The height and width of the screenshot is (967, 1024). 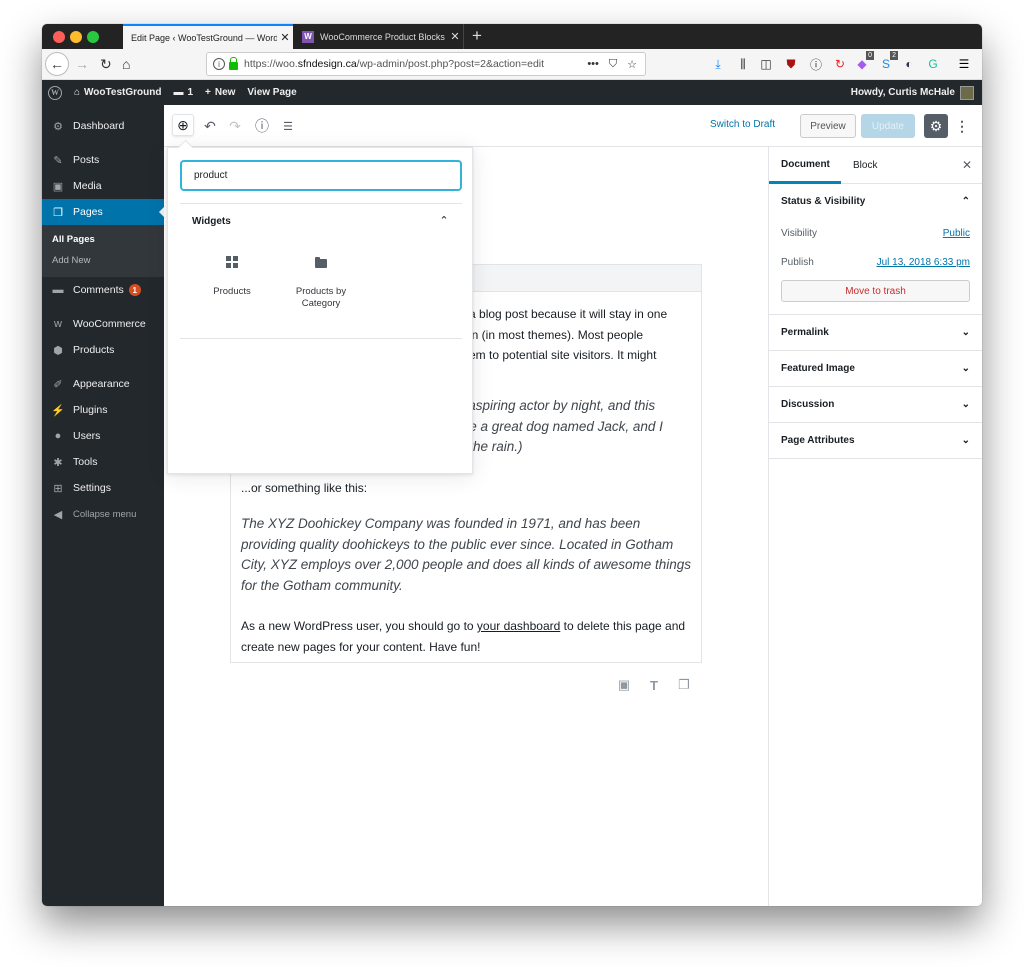 I want to click on block-item-products: Products, so click(x=232, y=275).